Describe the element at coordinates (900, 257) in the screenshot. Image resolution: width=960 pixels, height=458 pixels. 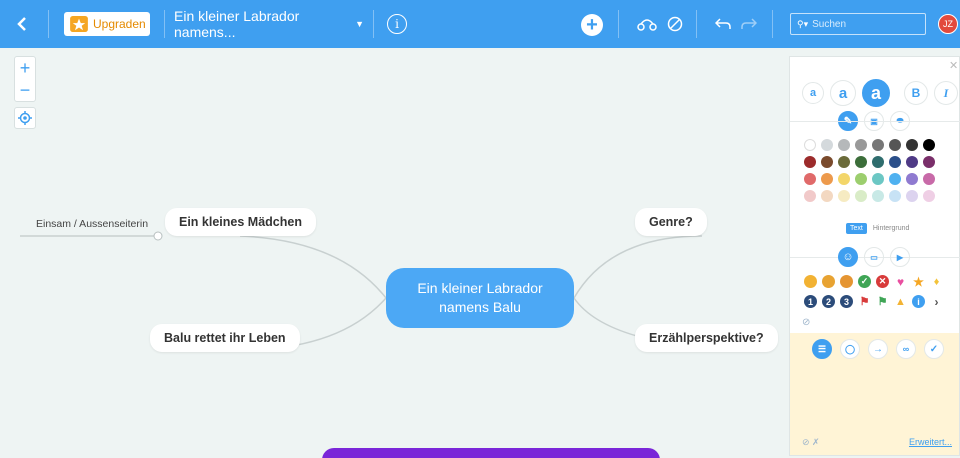
I see `video-tab-button: ▶` at that location.